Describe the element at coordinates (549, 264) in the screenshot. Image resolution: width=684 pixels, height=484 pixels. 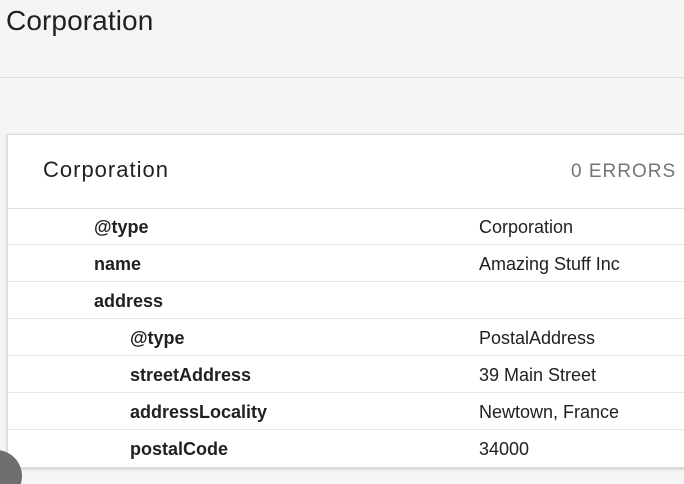
I see `property-value: Amazing Stuff Inc` at that location.